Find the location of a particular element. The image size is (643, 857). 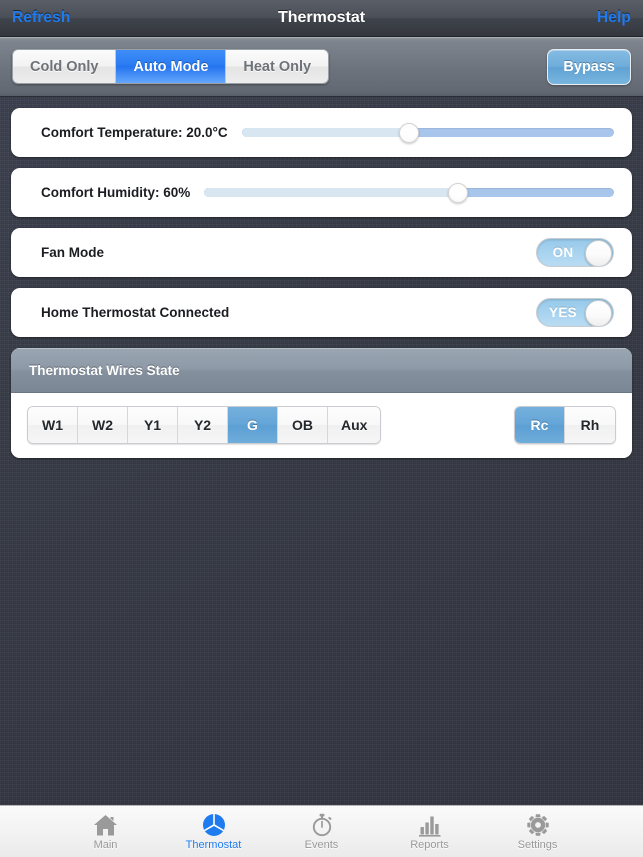

thermostat-wires-state-title: Thermostat Wires State is located at coordinates (104, 370).